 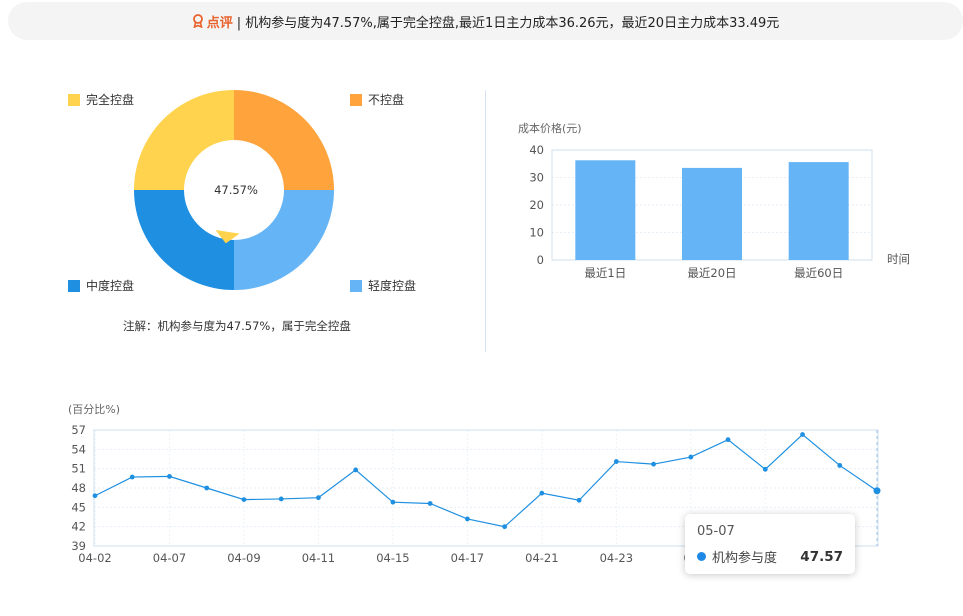 I want to click on legend-complete-control: 完全控盘, so click(x=101, y=99).